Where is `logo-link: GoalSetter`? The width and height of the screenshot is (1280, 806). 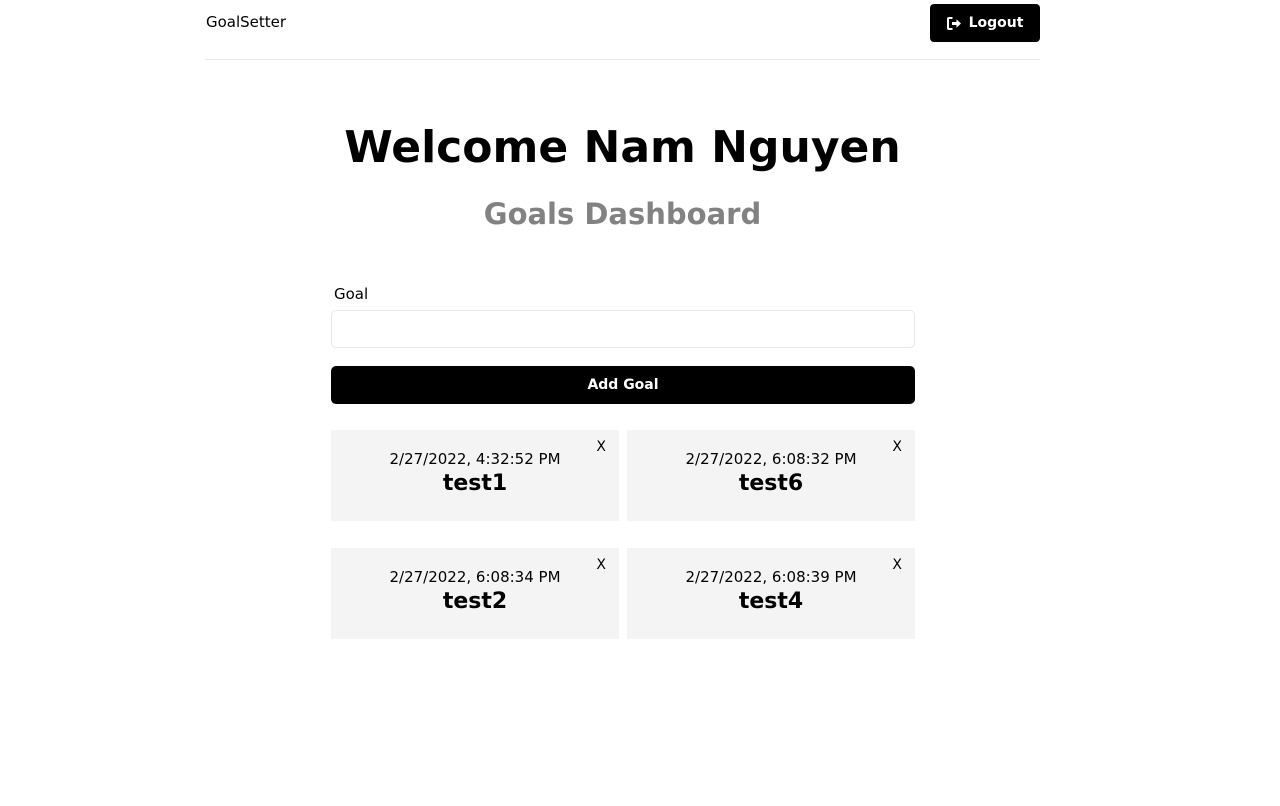 logo-link: GoalSetter is located at coordinates (246, 22).